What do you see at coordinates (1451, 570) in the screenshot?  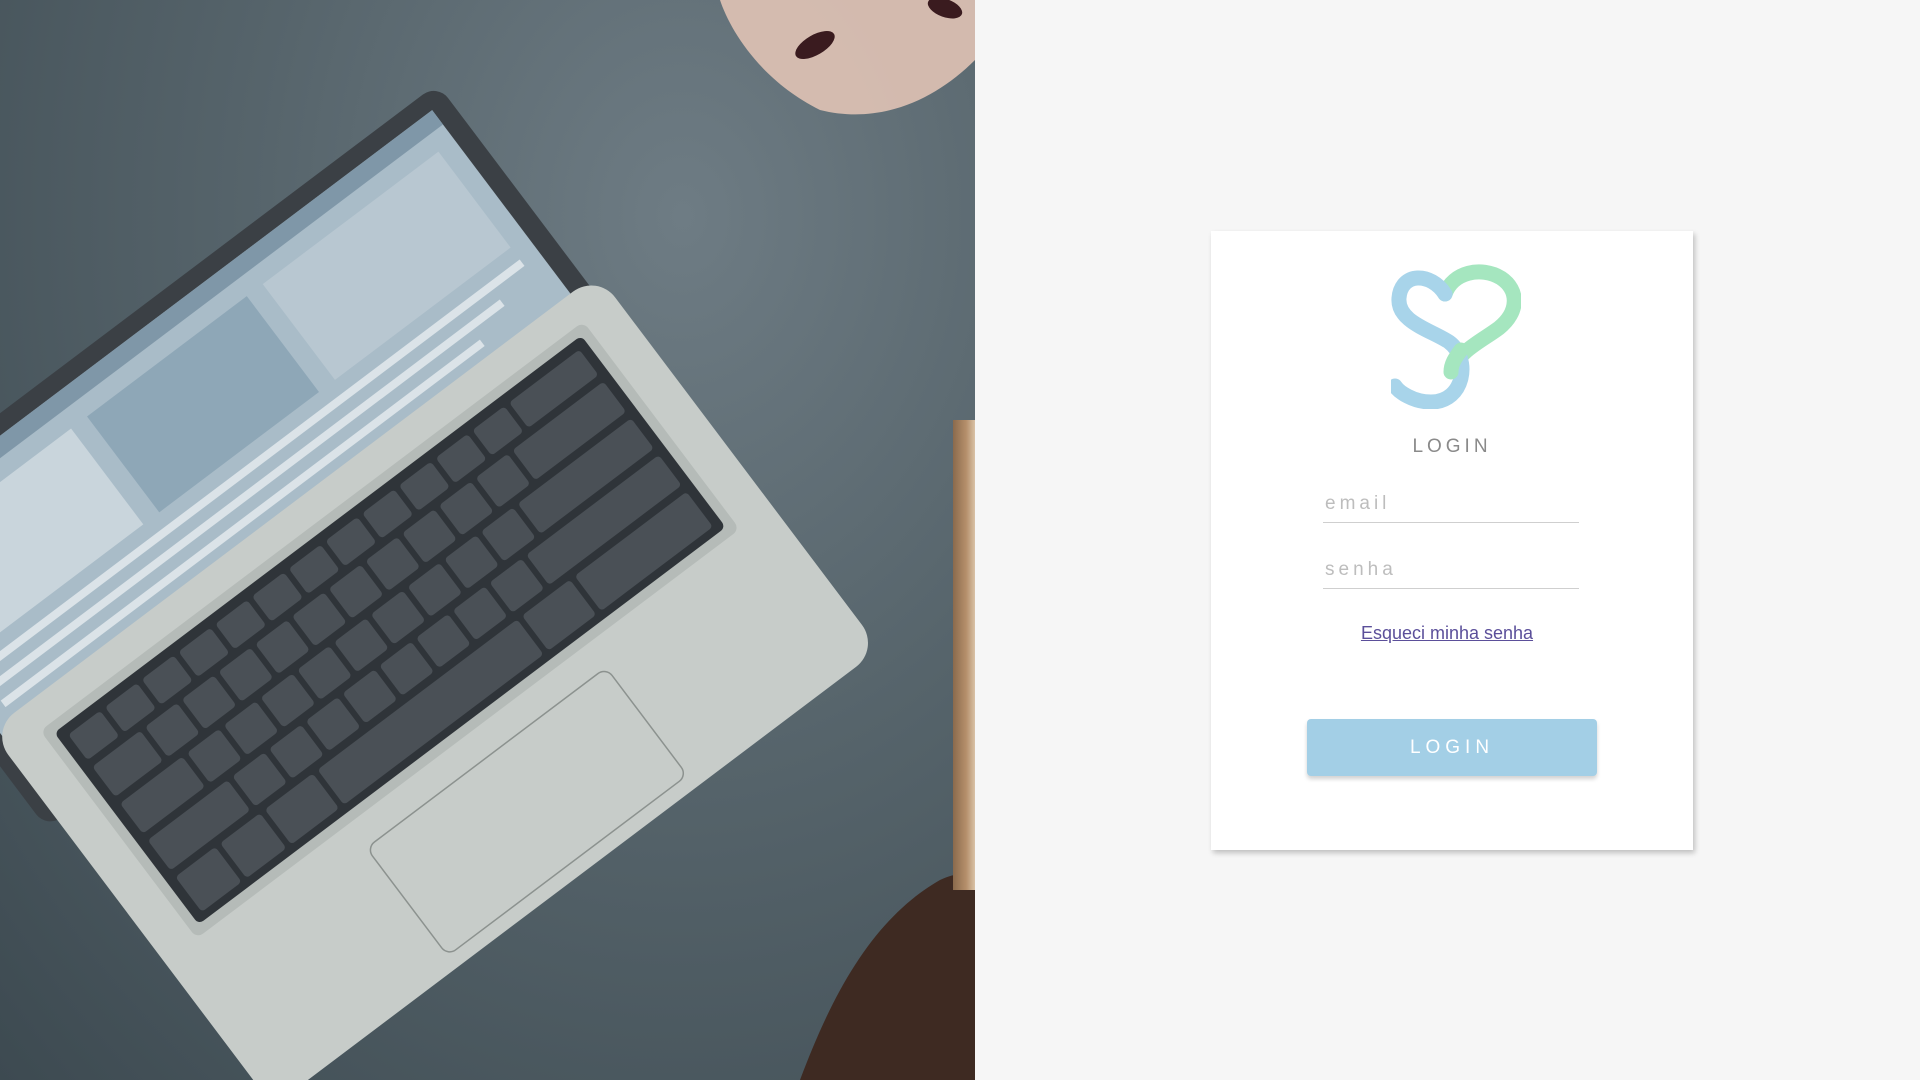 I see `password-input` at bounding box center [1451, 570].